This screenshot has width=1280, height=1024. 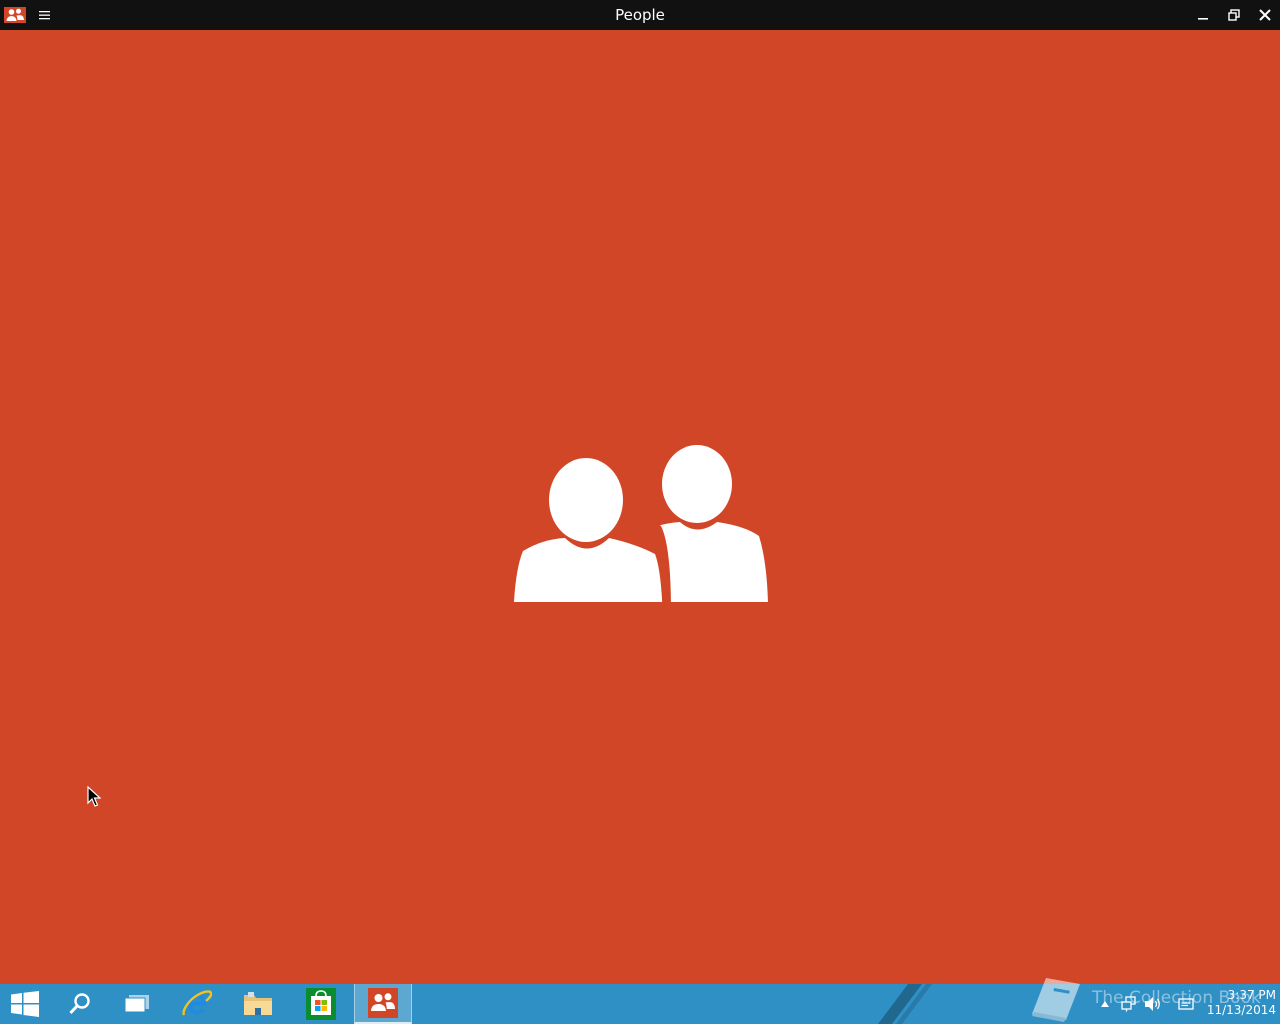 I want to click on clock-date: 11/13/2014, so click(x=1241, y=1010).